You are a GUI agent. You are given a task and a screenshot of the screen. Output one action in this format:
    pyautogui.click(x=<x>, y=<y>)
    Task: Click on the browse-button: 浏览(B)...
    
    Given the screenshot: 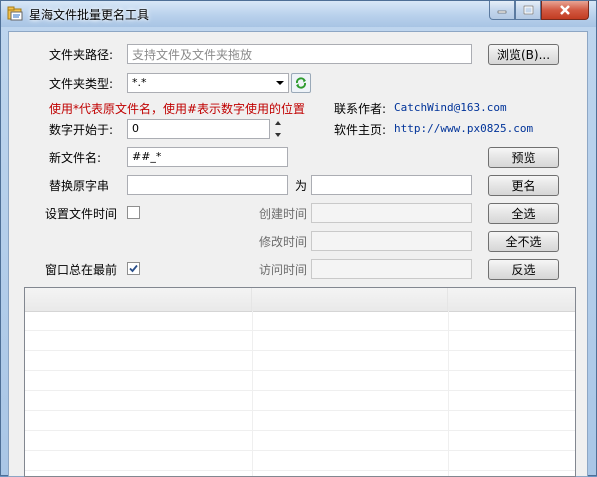 What is the action you would take?
    pyautogui.click(x=523, y=54)
    